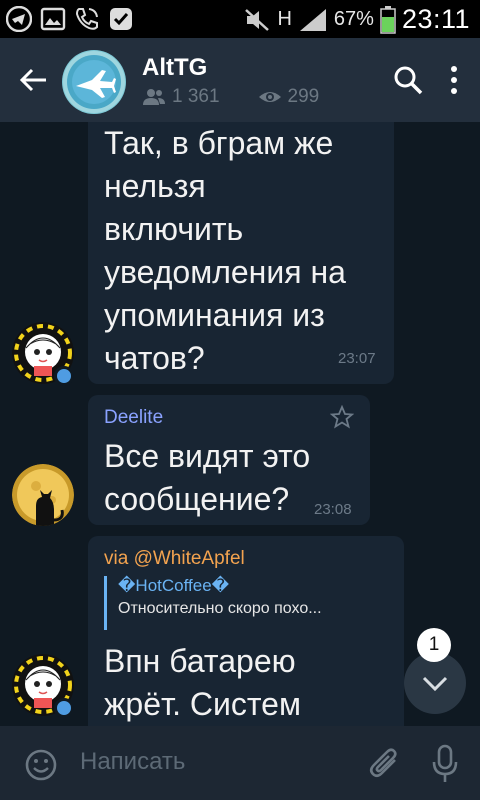 This screenshot has height=800, width=480. What do you see at coordinates (269, 97) in the screenshot?
I see `views-eye-icon` at bounding box center [269, 97].